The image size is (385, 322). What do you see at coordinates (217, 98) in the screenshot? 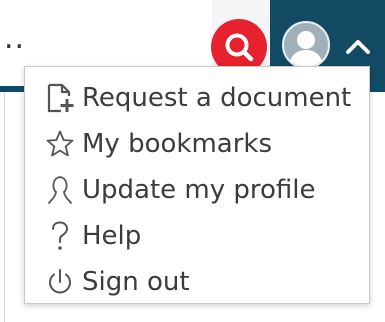
I see `menu-item-label: Request a document` at bounding box center [217, 98].